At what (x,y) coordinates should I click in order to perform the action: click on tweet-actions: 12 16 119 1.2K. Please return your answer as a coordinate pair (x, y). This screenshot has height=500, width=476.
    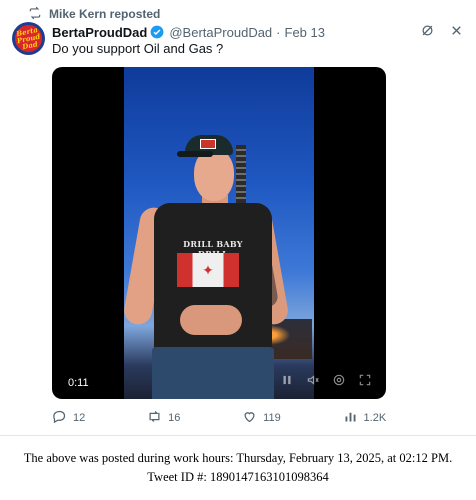
    Looking at the image, I should click on (264, 426).